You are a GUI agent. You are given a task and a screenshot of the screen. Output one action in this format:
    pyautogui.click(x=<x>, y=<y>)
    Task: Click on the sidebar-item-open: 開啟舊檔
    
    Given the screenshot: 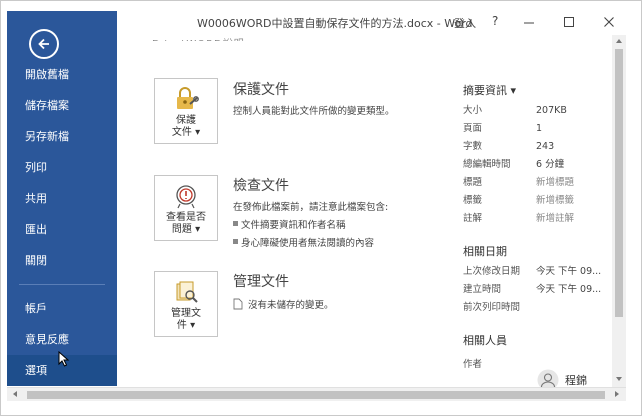 What is the action you would take?
    pyautogui.click(x=62, y=74)
    